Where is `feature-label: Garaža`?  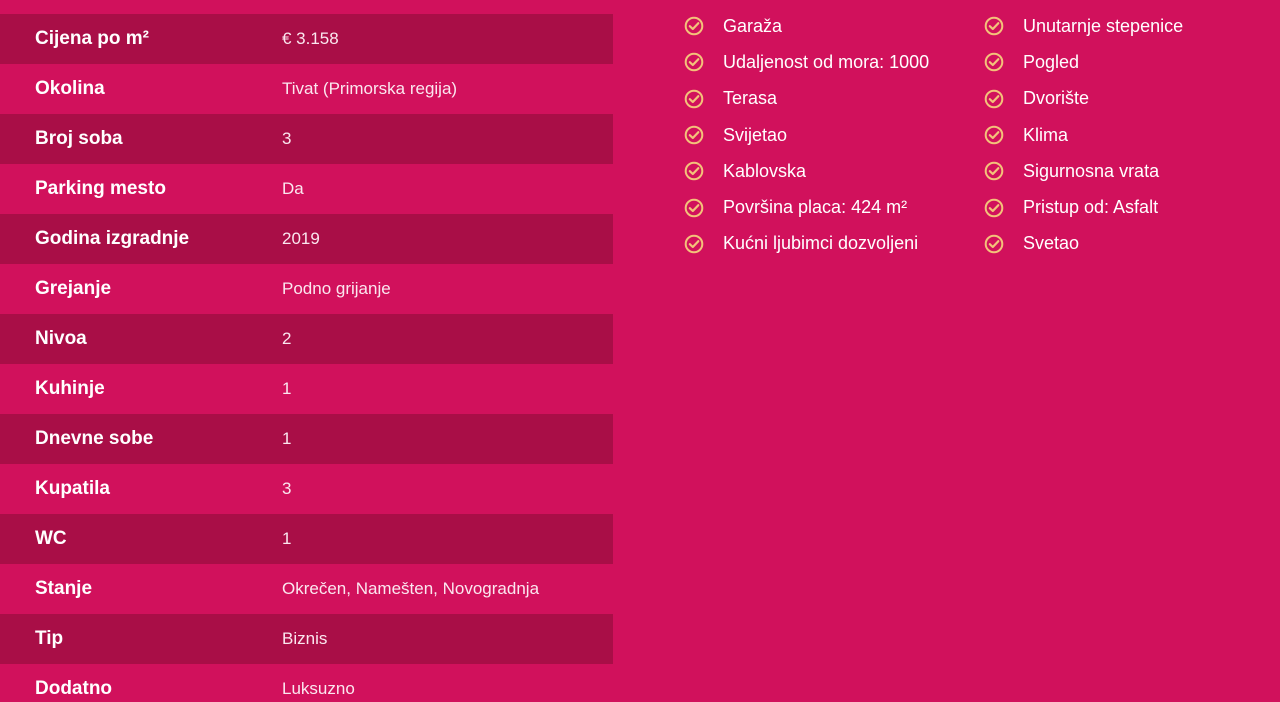 feature-label: Garaža is located at coordinates (753, 25).